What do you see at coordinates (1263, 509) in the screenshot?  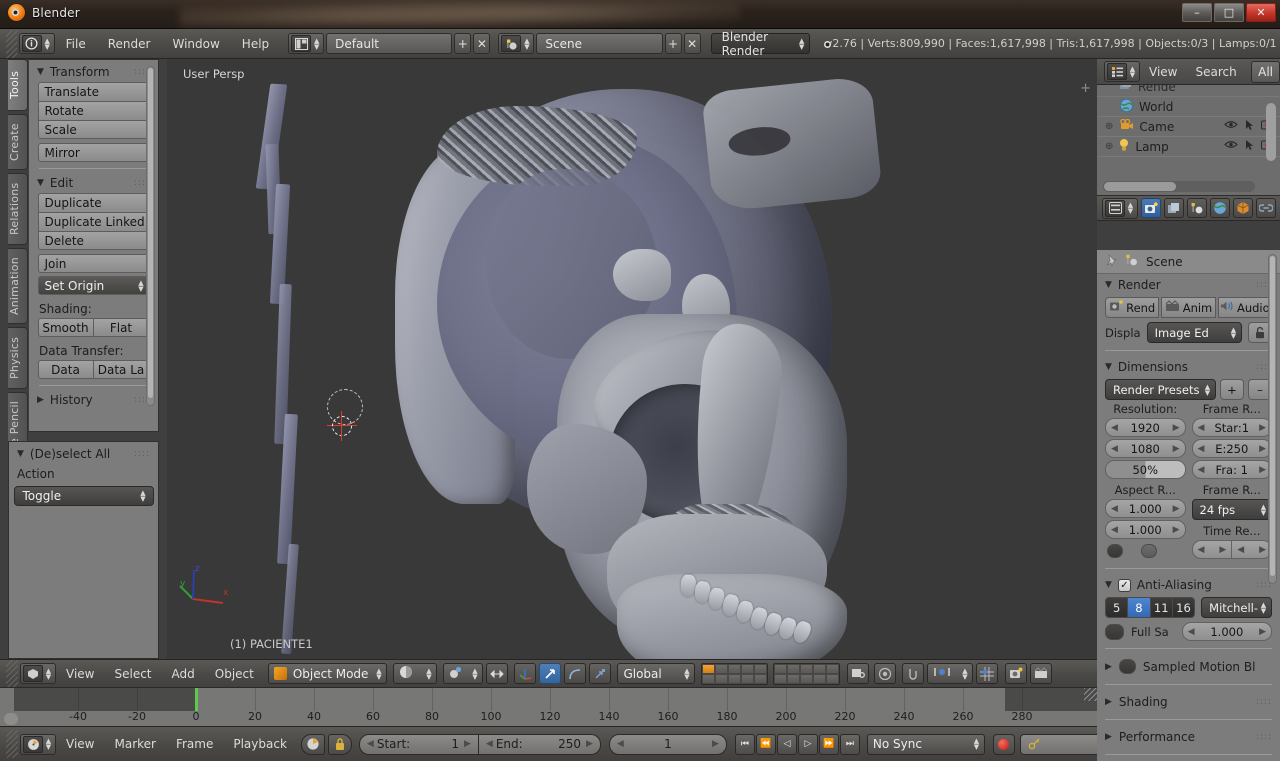 I see `frame-rate-spinner: ▲ ▼` at bounding box center [1263, 509].